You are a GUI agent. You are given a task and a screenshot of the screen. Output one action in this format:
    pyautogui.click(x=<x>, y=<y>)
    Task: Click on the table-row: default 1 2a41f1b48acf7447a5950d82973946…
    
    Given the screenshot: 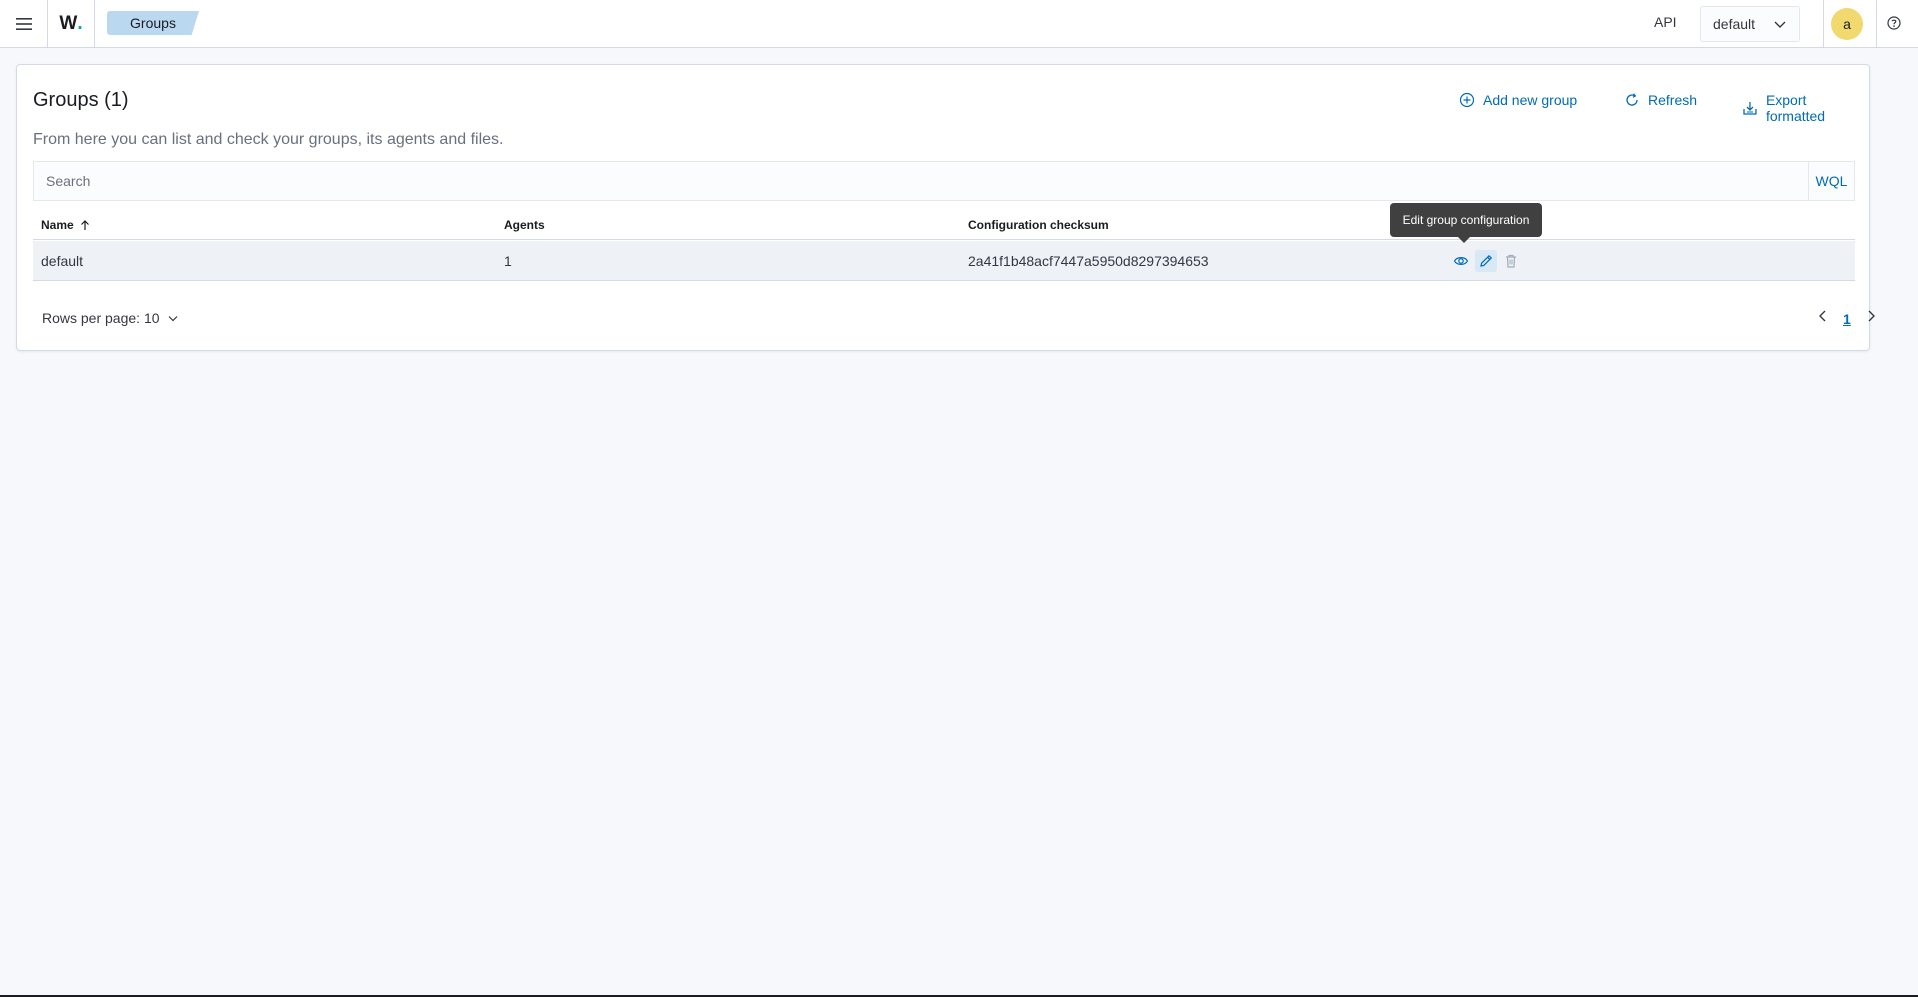 What is the action you would take?
    pyautogui.click(x=944, y=261)
    